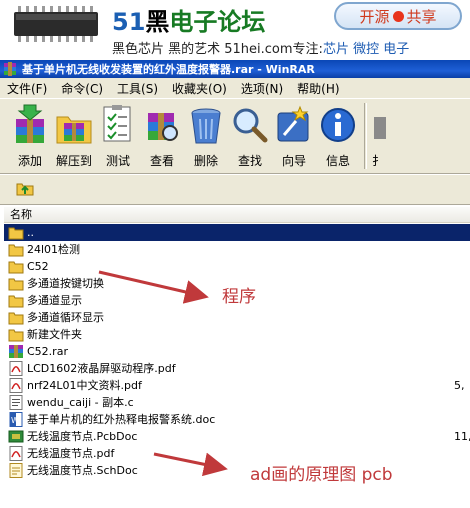  Describe the element at coordinates (21, 214) in the screenshot. I see `column-name-label: 名称` at that location.